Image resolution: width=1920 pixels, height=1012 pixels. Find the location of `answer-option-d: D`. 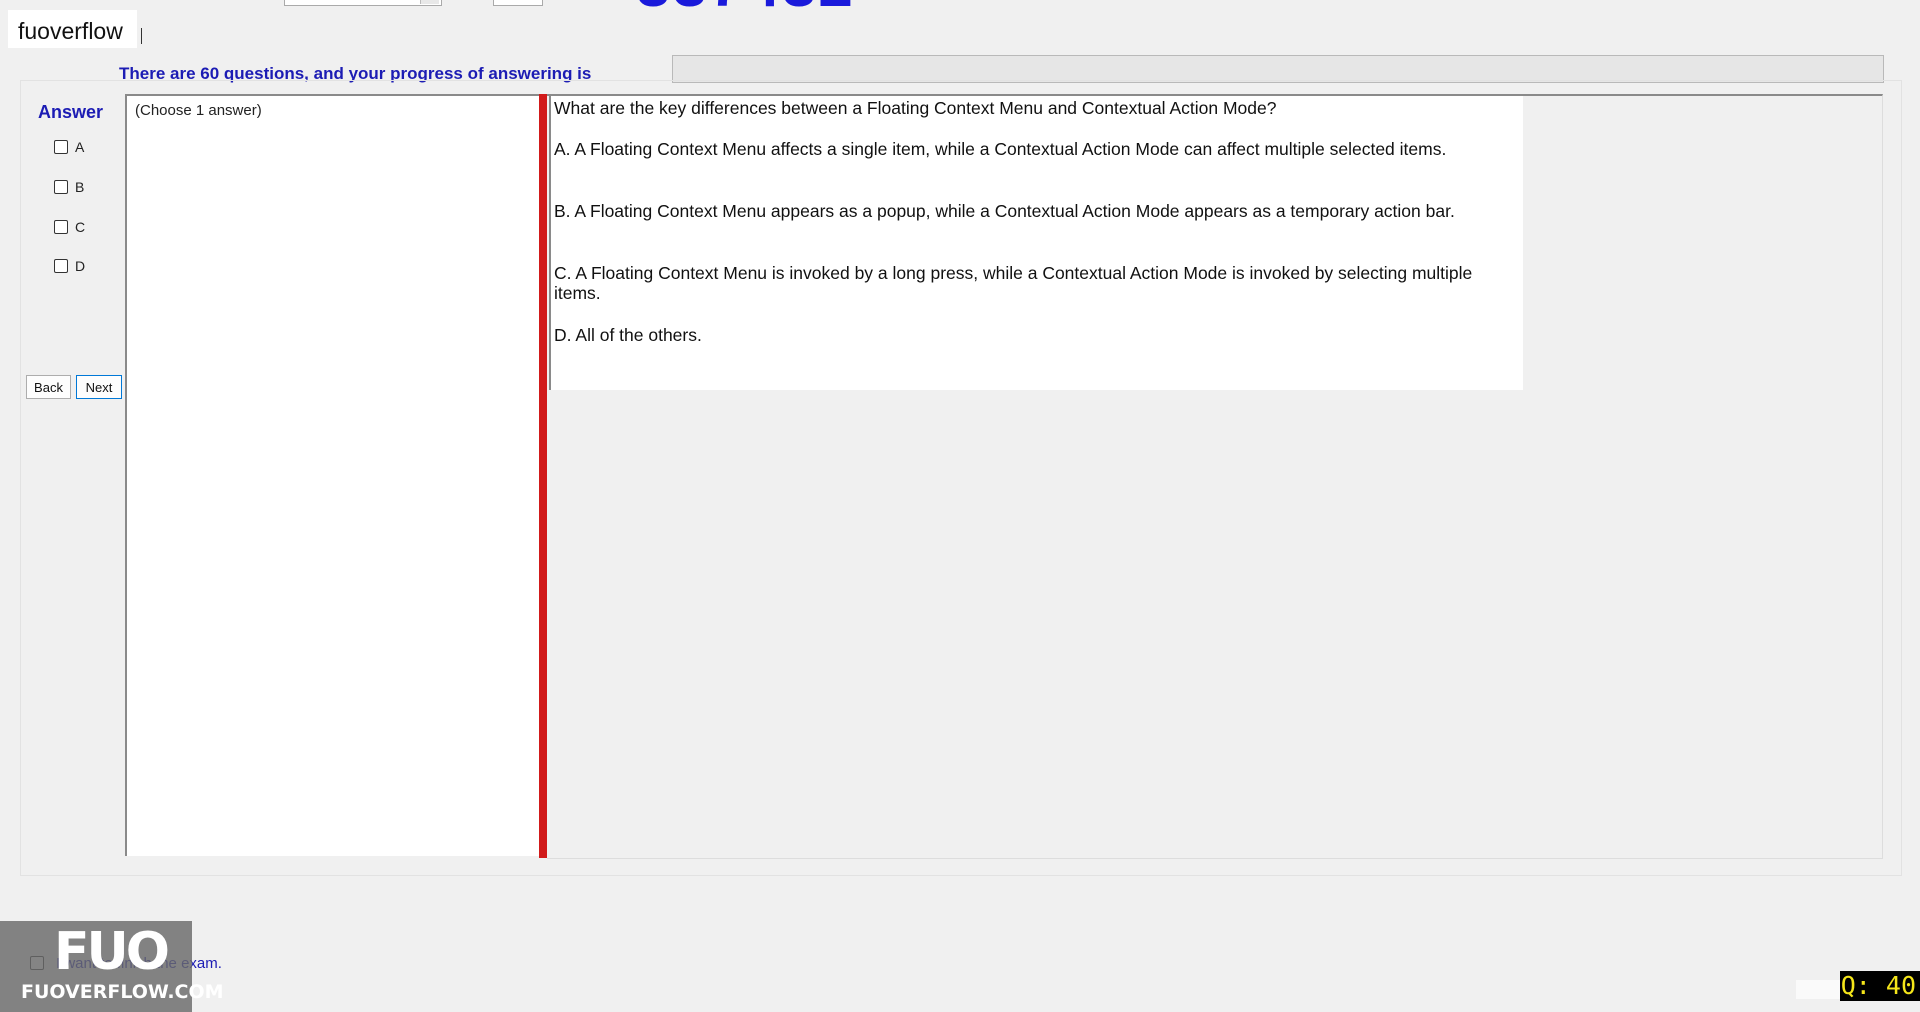

answer-option-d: D is located at coordinates (69, 266).